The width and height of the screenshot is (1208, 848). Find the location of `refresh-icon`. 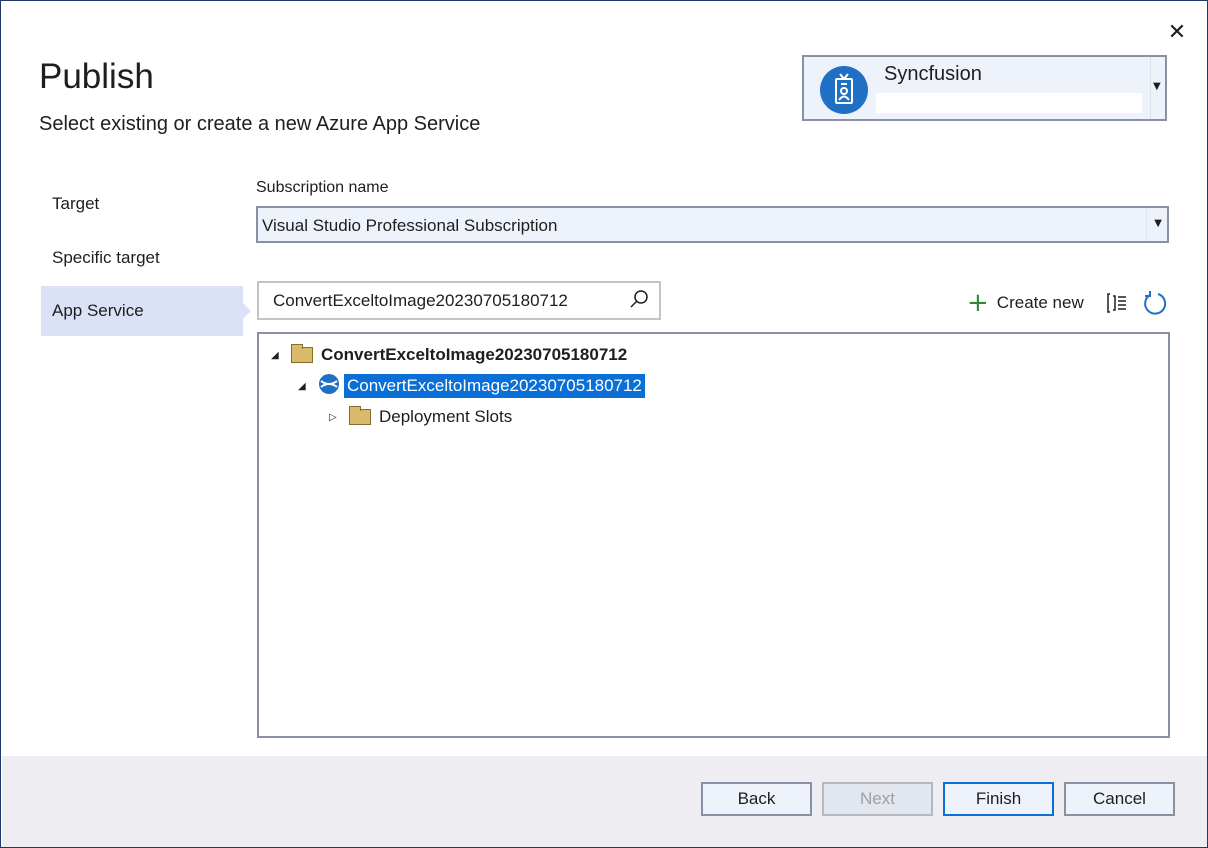

refresh-icon is located at coordinates (1155, 305).